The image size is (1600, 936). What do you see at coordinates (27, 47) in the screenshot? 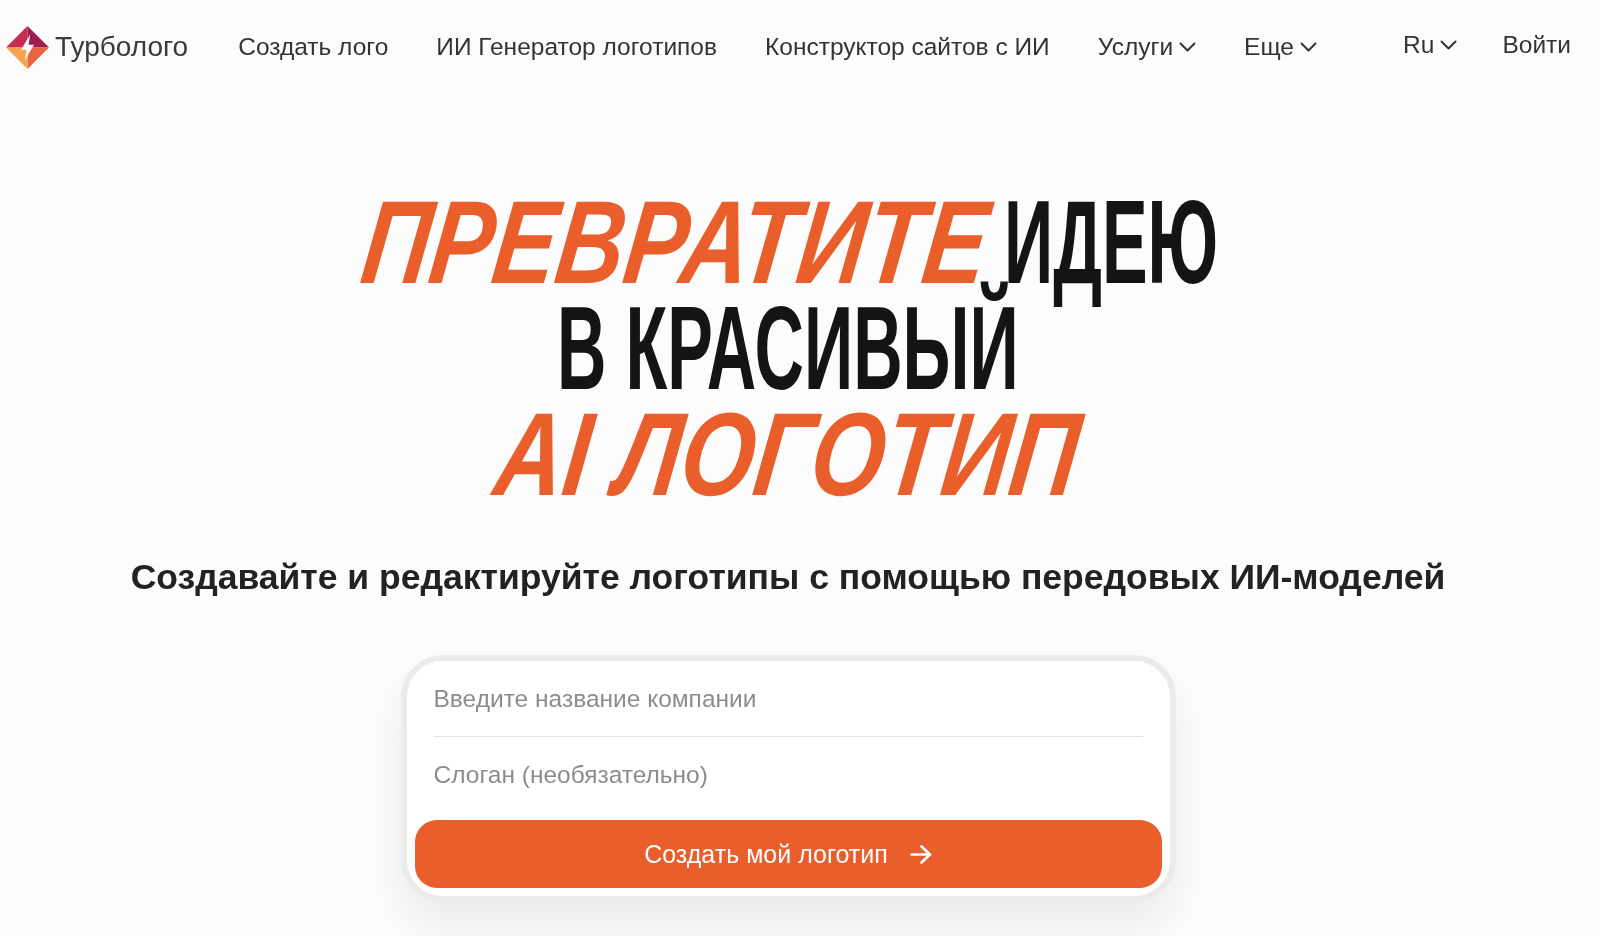
I see `diamond-logo-icon` at bounding box center [27, 47].